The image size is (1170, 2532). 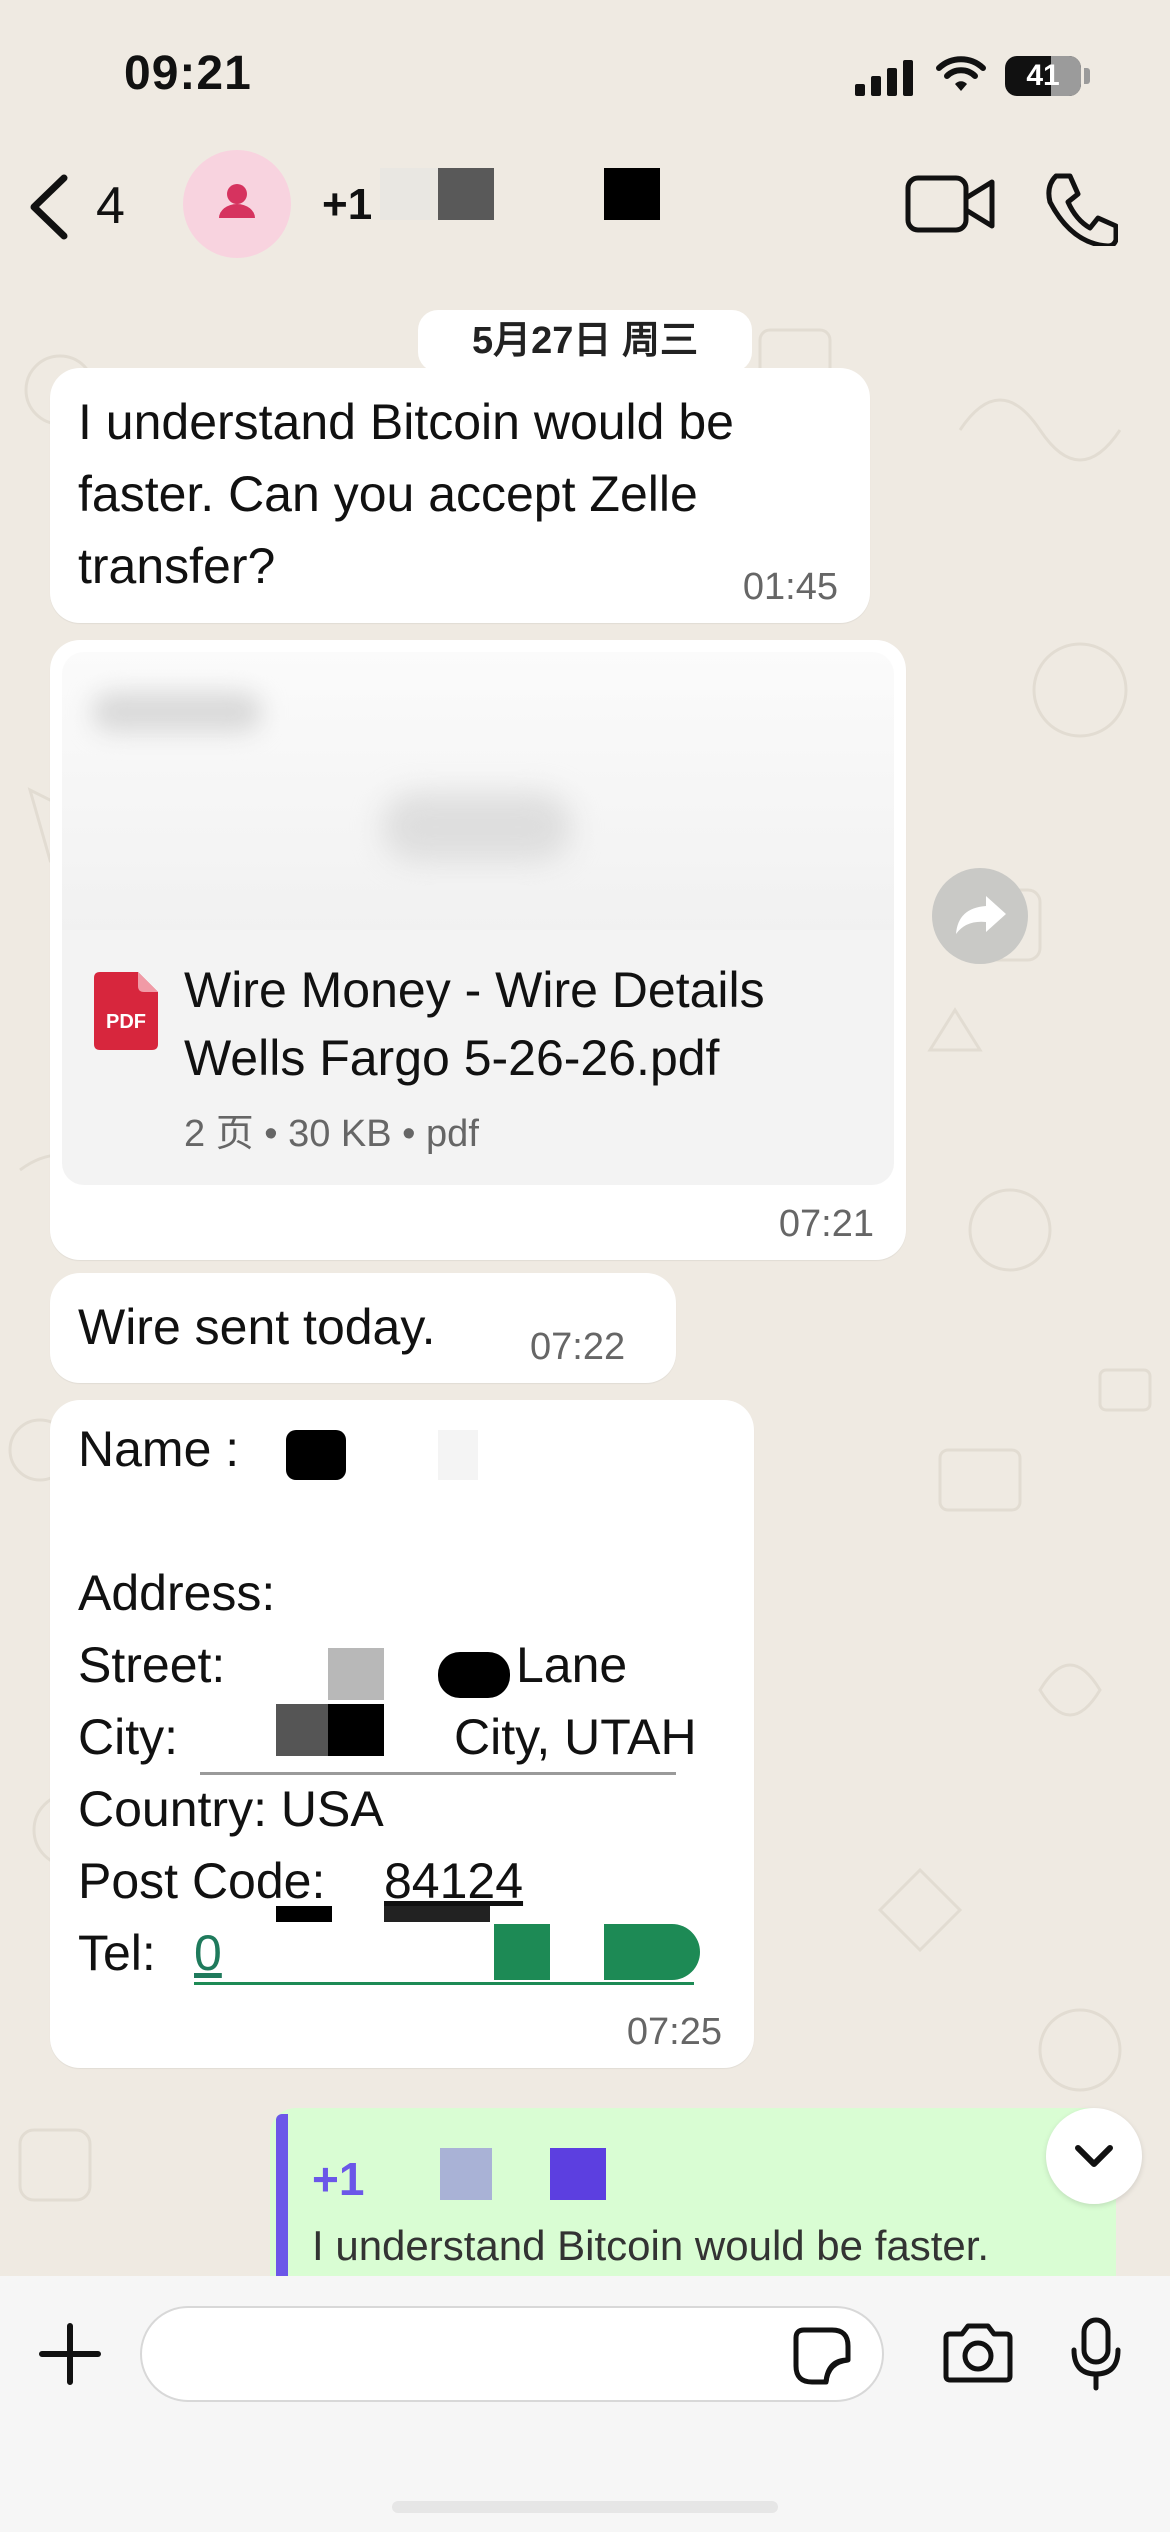 I want to click on tel-link: 0, so click(x=208, y=1953).